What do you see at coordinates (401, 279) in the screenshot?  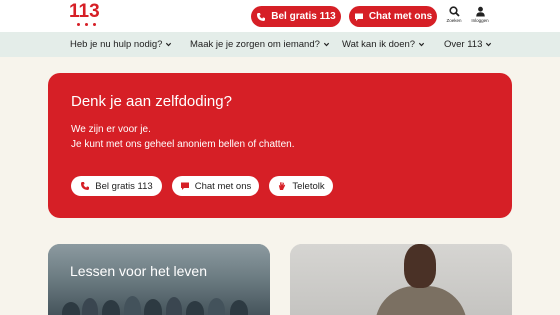 I see `card-video` at bounding box center [401, 279].